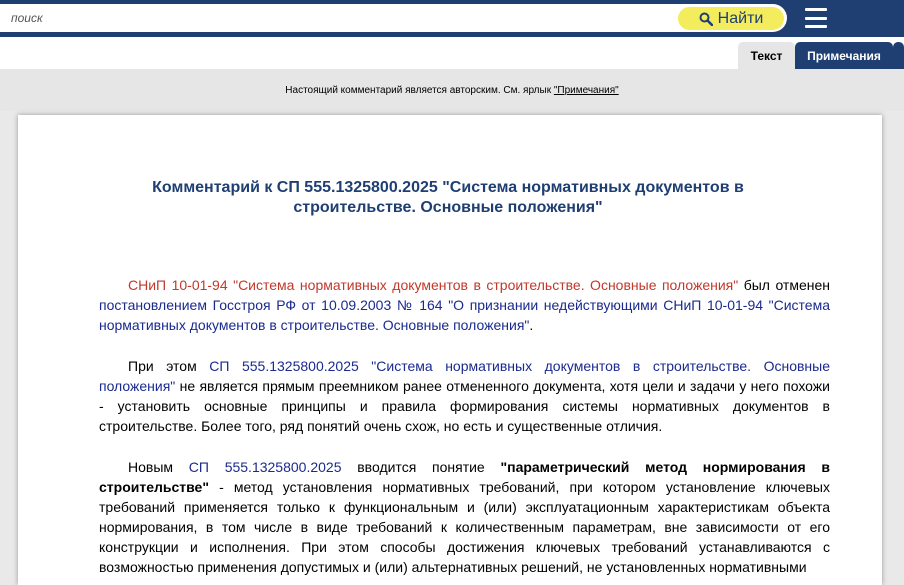 Image resolution: width=904 pixels, height=585 pixels. Describe the element at coordinates (265, 467) in the screenshot. I see `sp-link: СП 555.1325800.2025` at that location.